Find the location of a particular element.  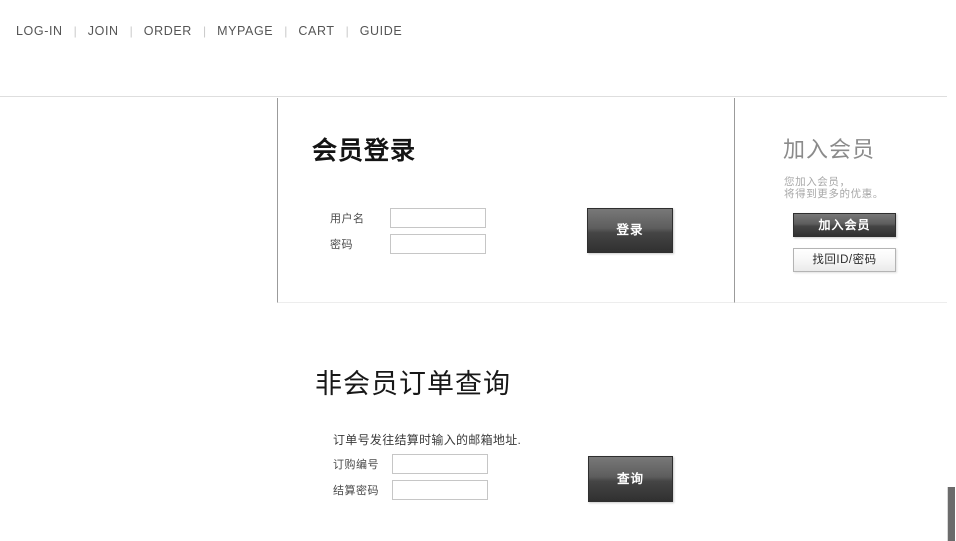

nav-item-join: JOIN is located at coordinates (103, 31).